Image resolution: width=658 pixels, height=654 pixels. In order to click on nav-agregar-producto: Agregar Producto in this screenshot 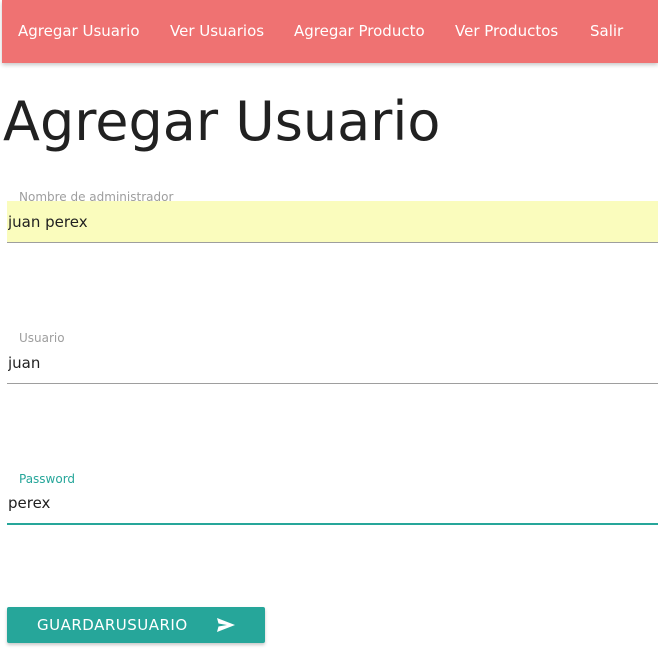, I will do `click(359, 31)`.